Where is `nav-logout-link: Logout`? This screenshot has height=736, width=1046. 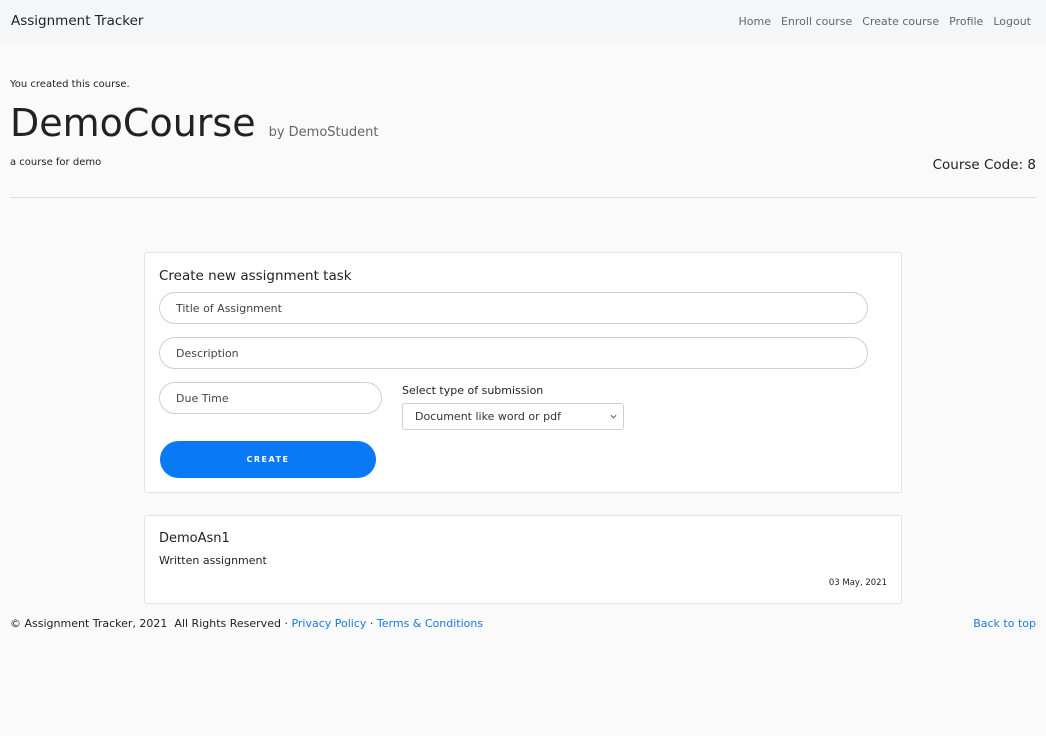
nav-logout-link: Logout is located at coordinates (1012, 21).